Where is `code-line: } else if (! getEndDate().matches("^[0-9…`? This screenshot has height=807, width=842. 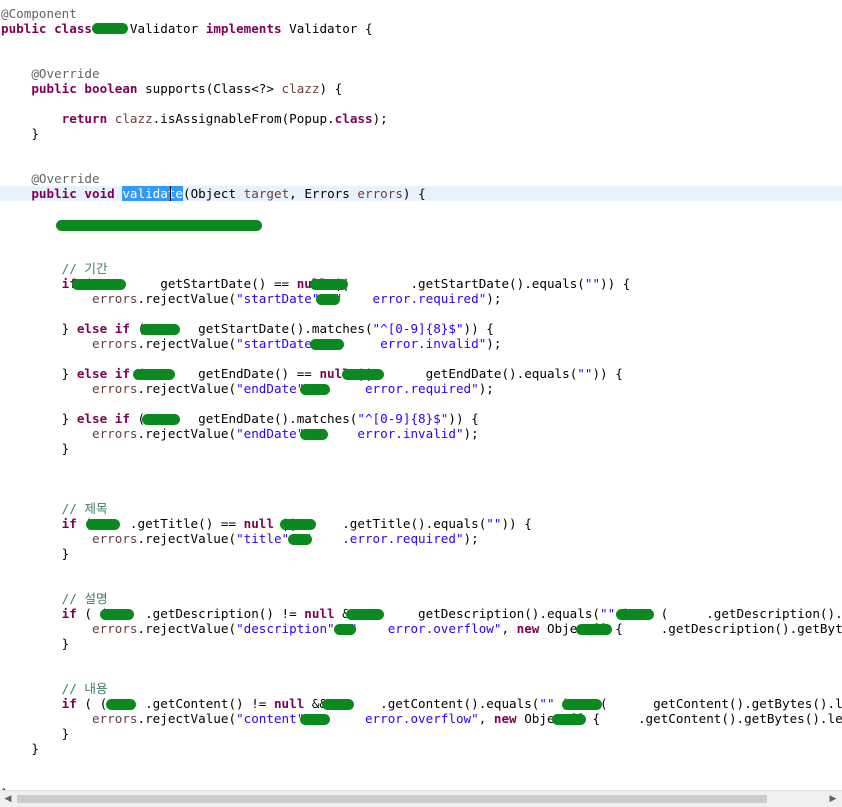 code-line: } else if (! getEndDate().matches("^[0-9… is located at coordinates (240, 418).